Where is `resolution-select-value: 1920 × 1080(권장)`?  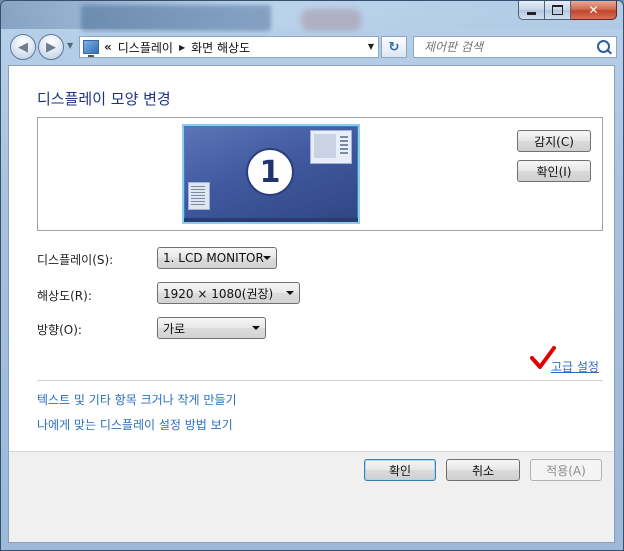
resolution-select-value: 1920 × 1080(권장) is located at coordinates (218, 293).